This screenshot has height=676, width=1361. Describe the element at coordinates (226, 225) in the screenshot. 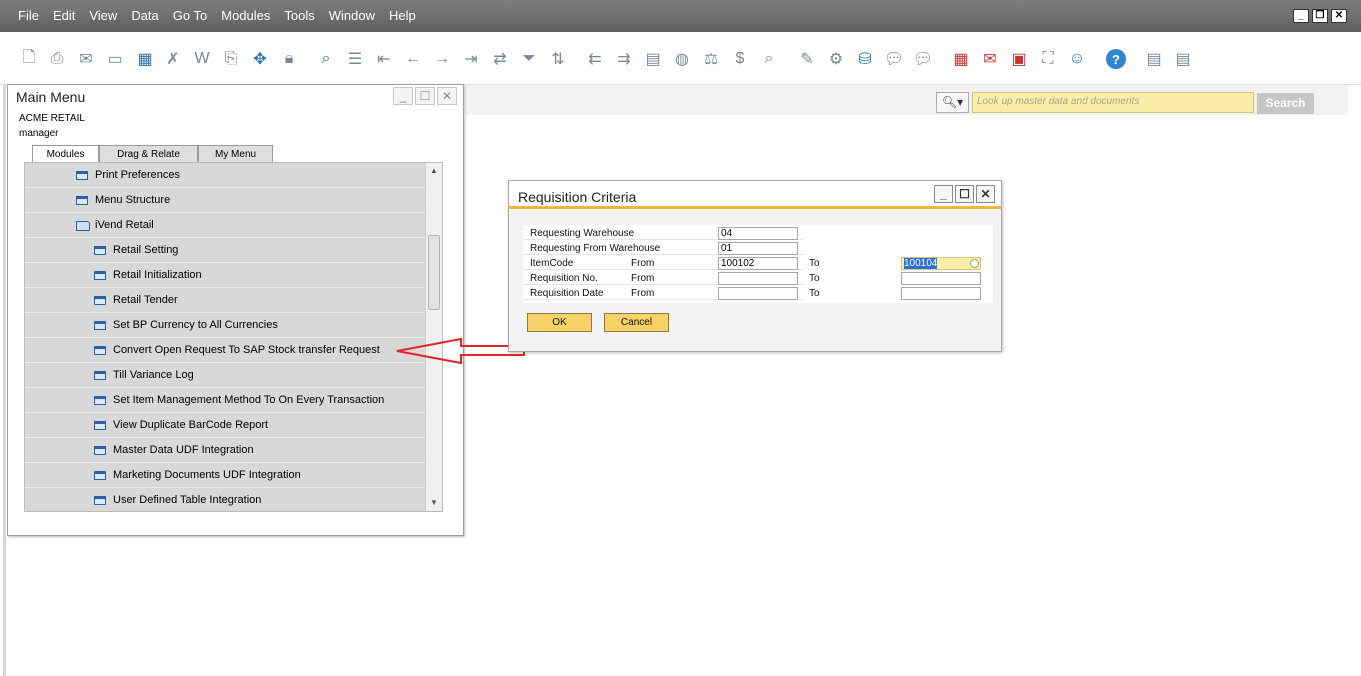

I see `folder-ivend-retail: iVend Retail` at that location.